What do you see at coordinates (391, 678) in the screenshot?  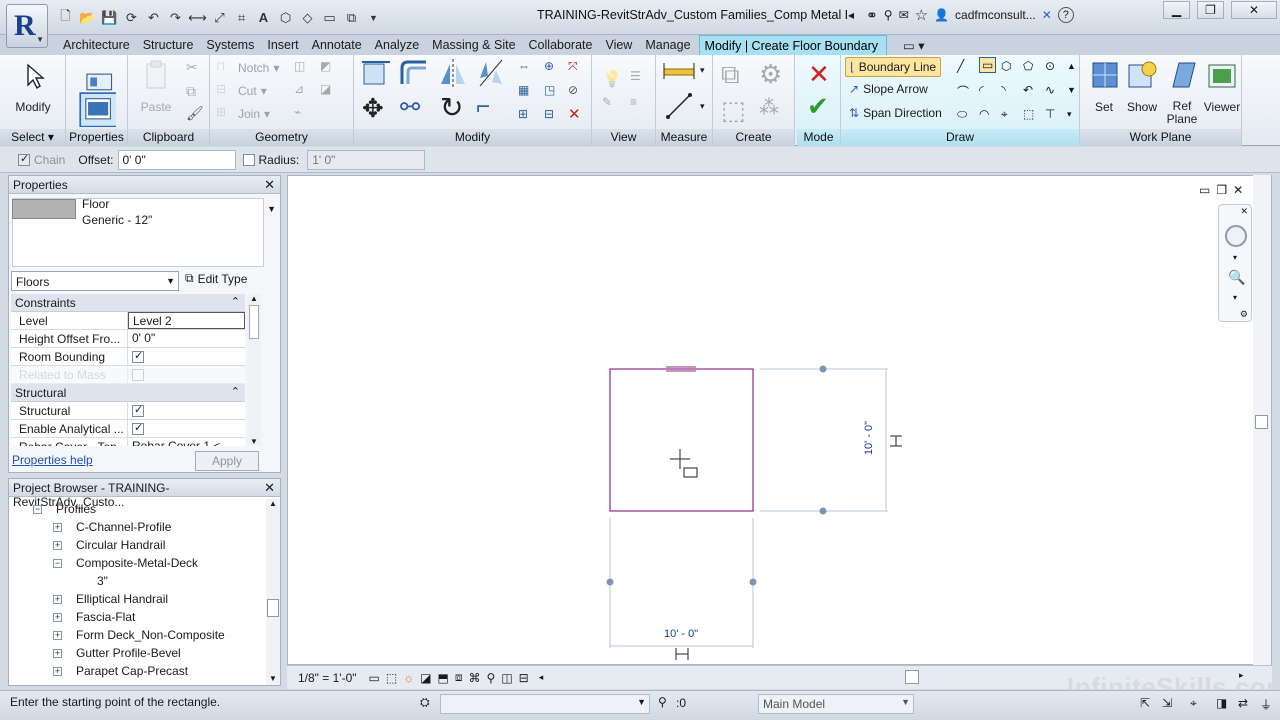 I see `visual-style-icon: ⬚` at bounding box center [391, 678].